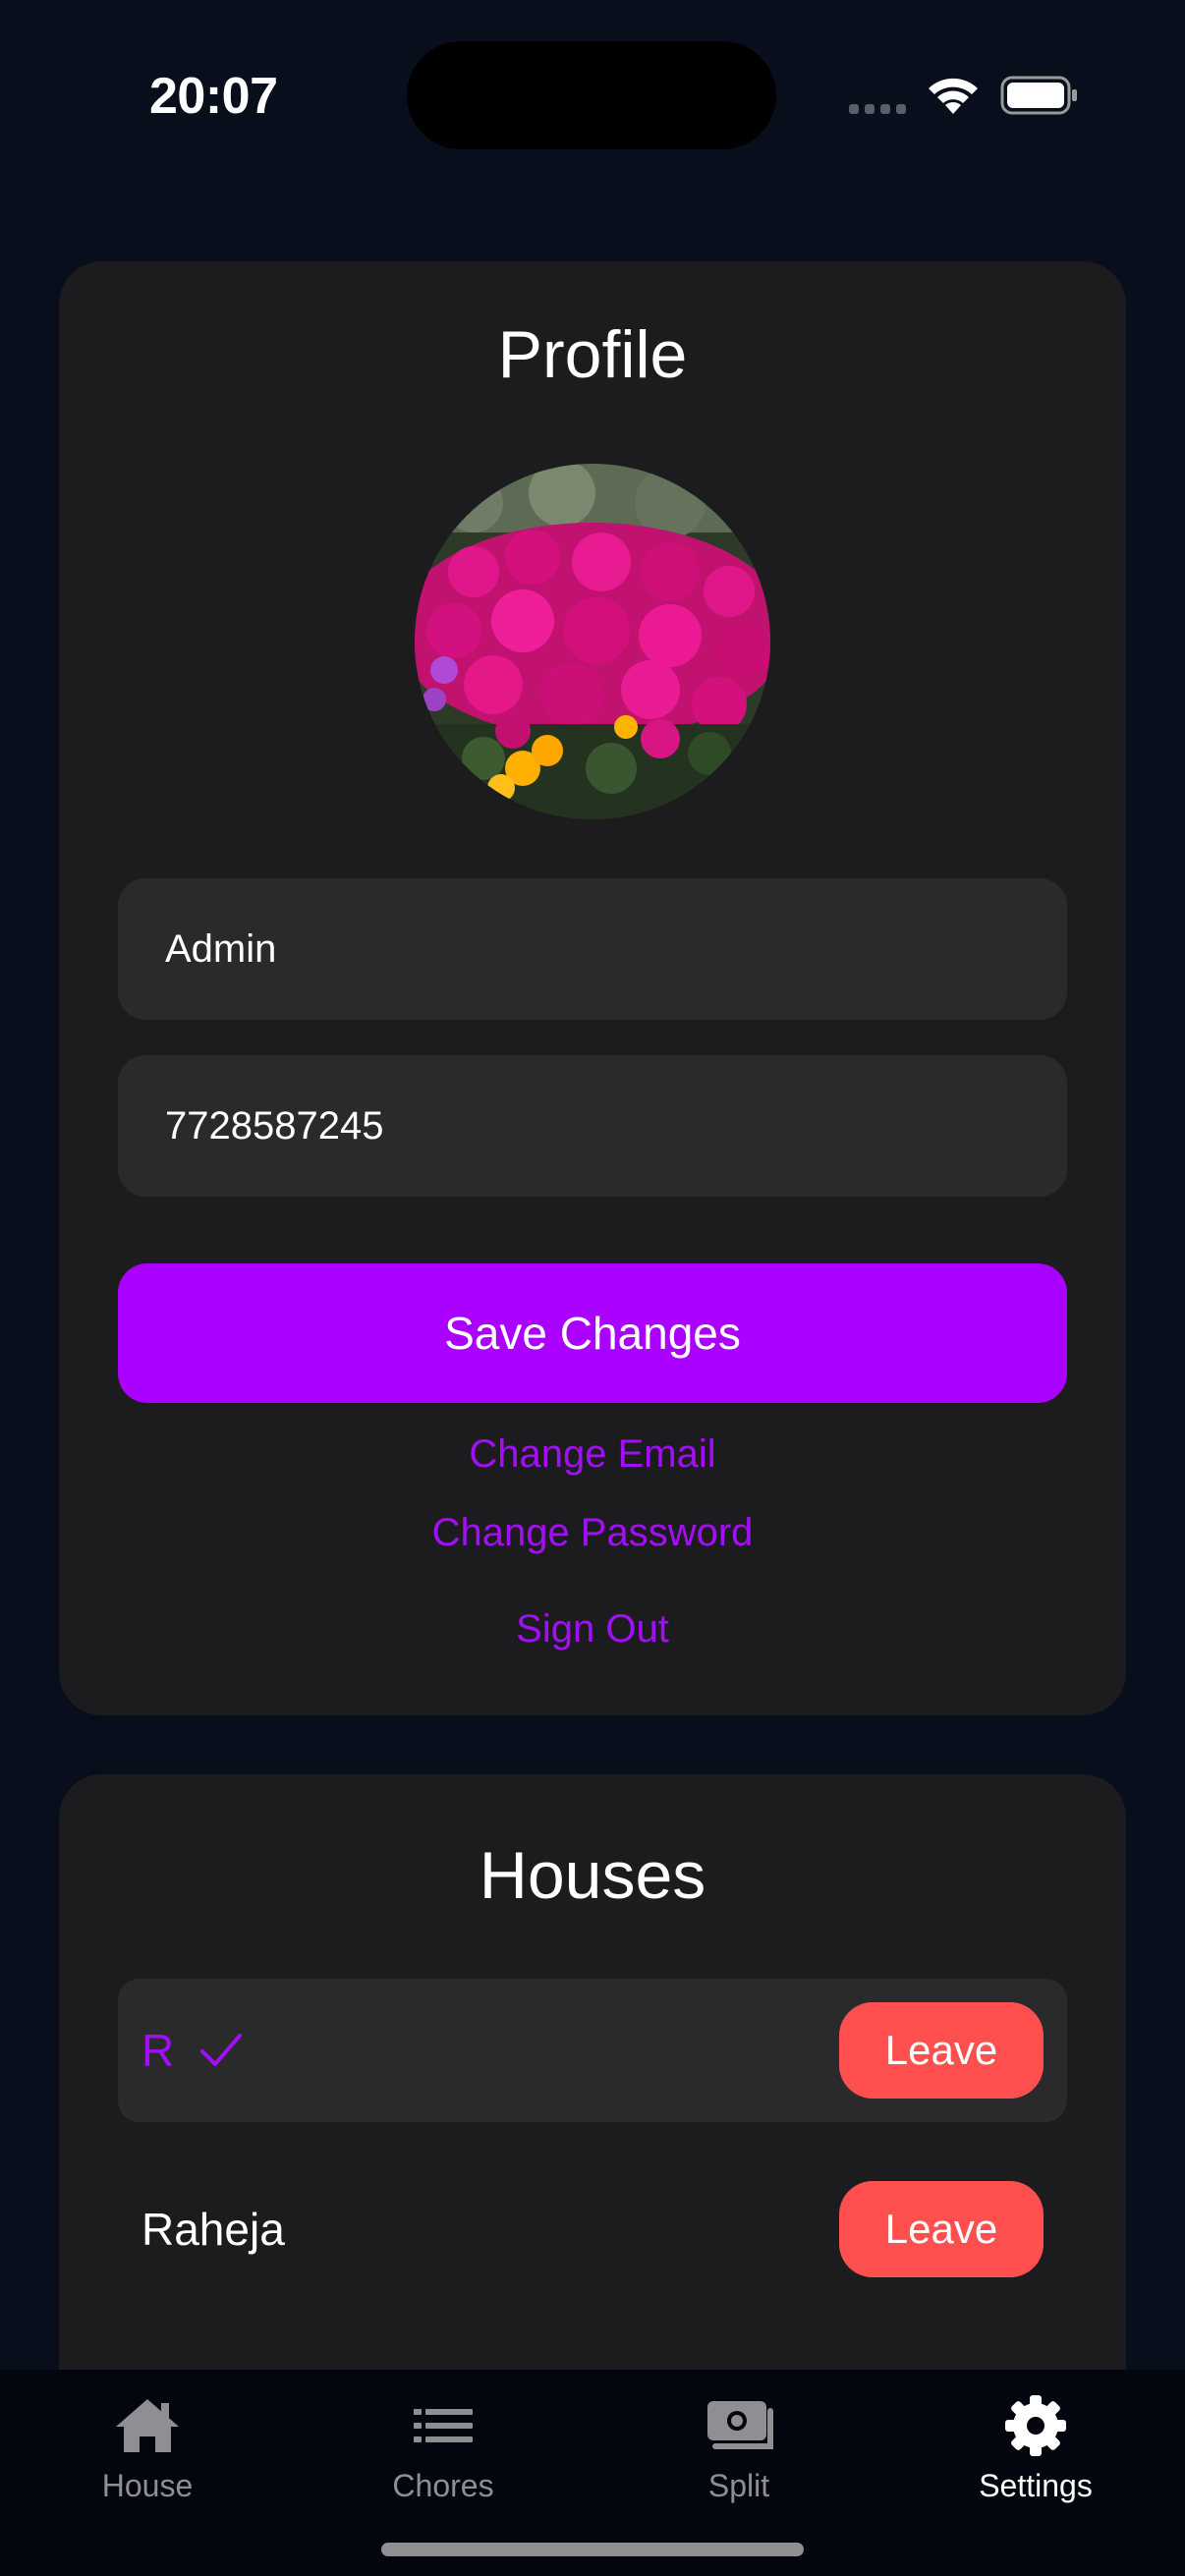  I want to click on tab-bar: House Chores Split Settings, so click(592, 2473).